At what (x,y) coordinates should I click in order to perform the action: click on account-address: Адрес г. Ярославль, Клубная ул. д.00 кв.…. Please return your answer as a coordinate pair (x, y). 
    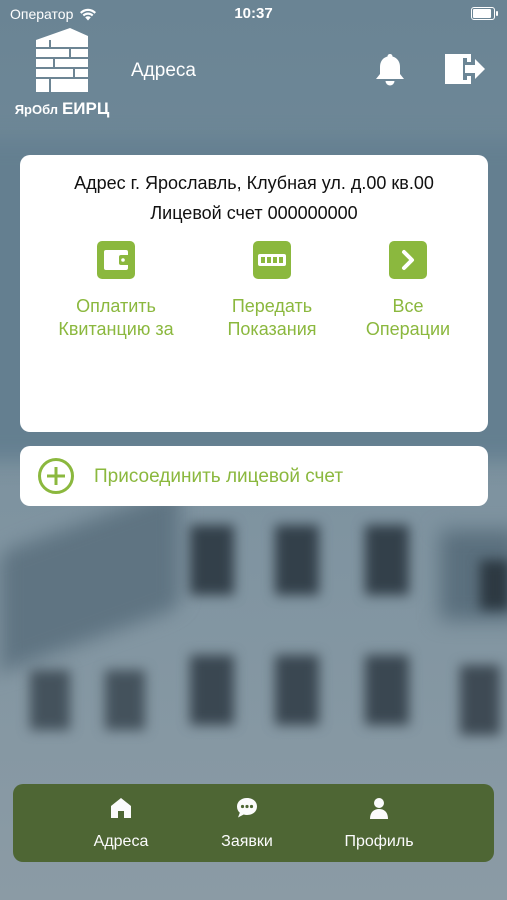
    Looking at the image, I should click on (254, 183).